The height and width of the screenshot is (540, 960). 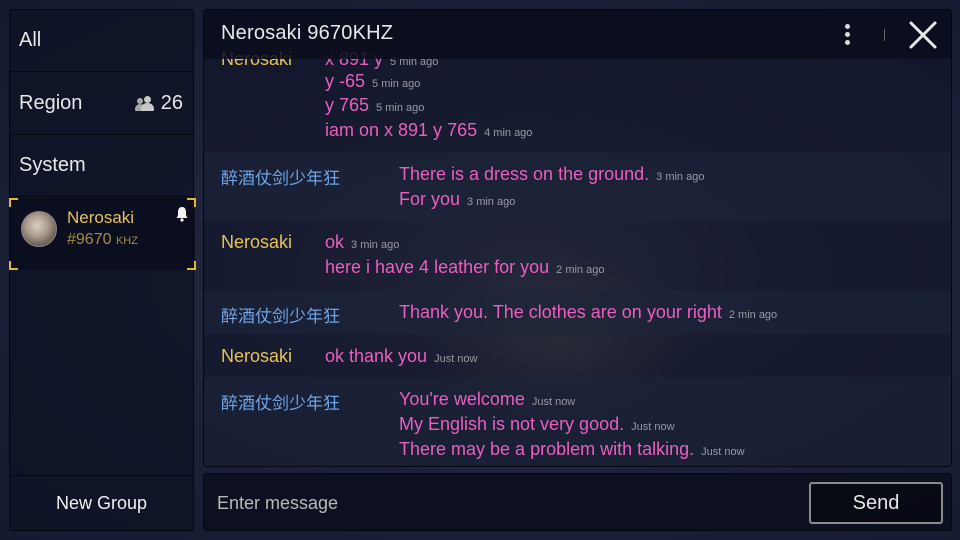 I want to click on new-group-button: New Group, so click(x=101, y=502).